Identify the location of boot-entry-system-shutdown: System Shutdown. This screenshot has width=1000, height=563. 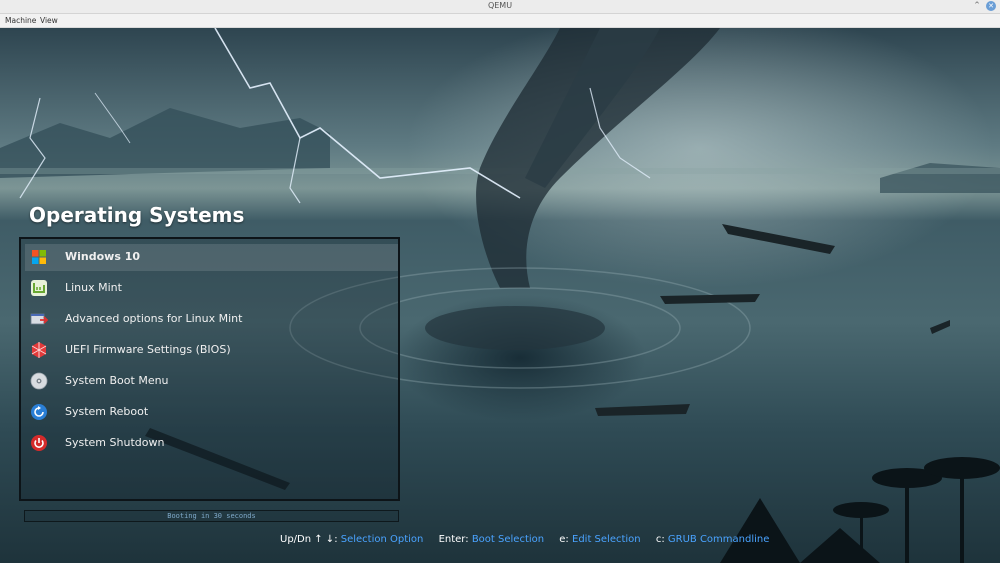
(211, 443).